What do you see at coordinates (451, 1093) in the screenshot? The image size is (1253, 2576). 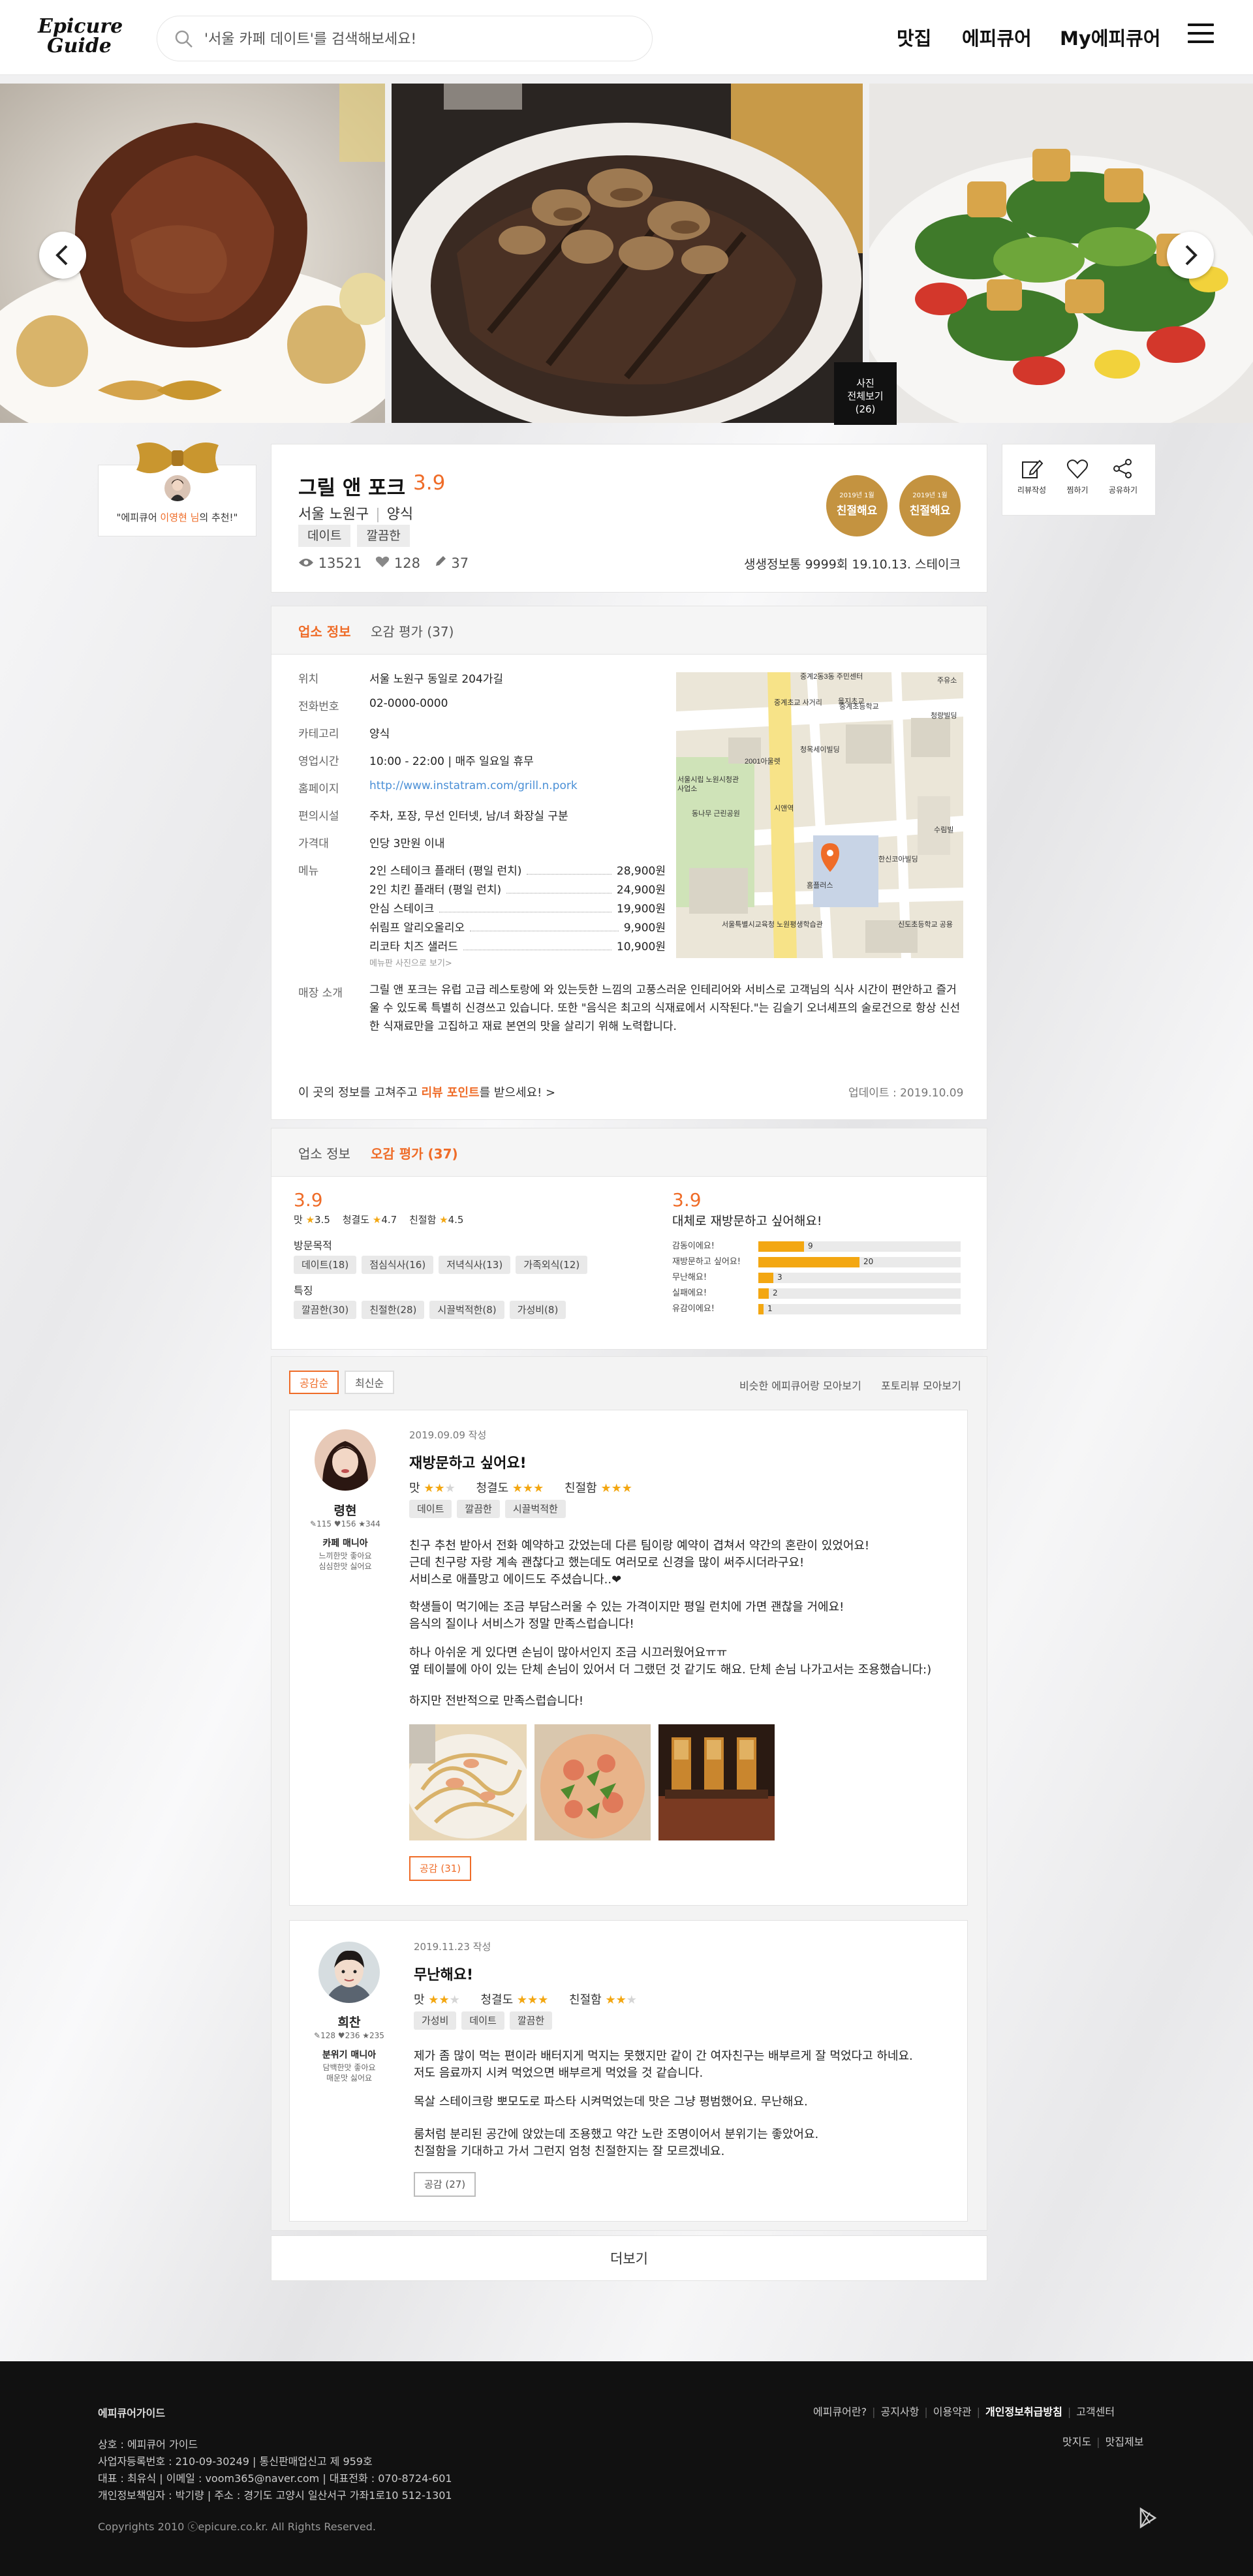 I see `review-point-link: 리뷰 포인트` at bounding box center [451, 1093].